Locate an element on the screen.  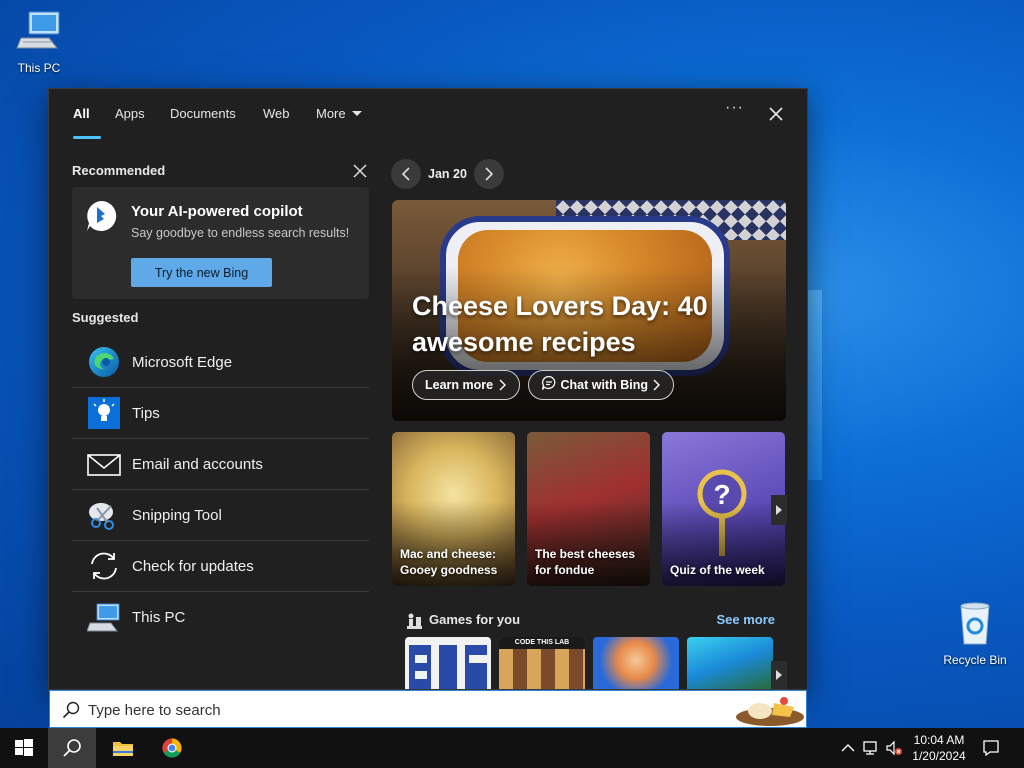
edge-icon is located at coordinates (104, 362).